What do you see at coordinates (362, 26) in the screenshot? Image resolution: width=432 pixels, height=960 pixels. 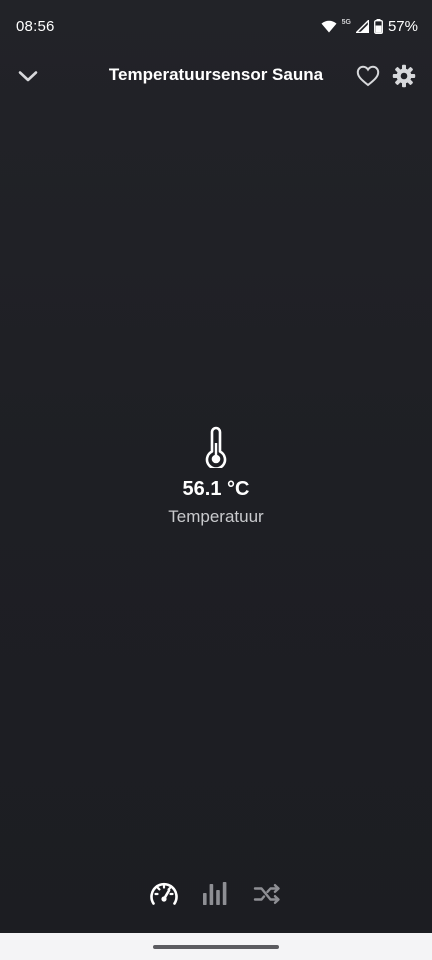 I see `cell-signal-icon` at bounding box center [362, 26].